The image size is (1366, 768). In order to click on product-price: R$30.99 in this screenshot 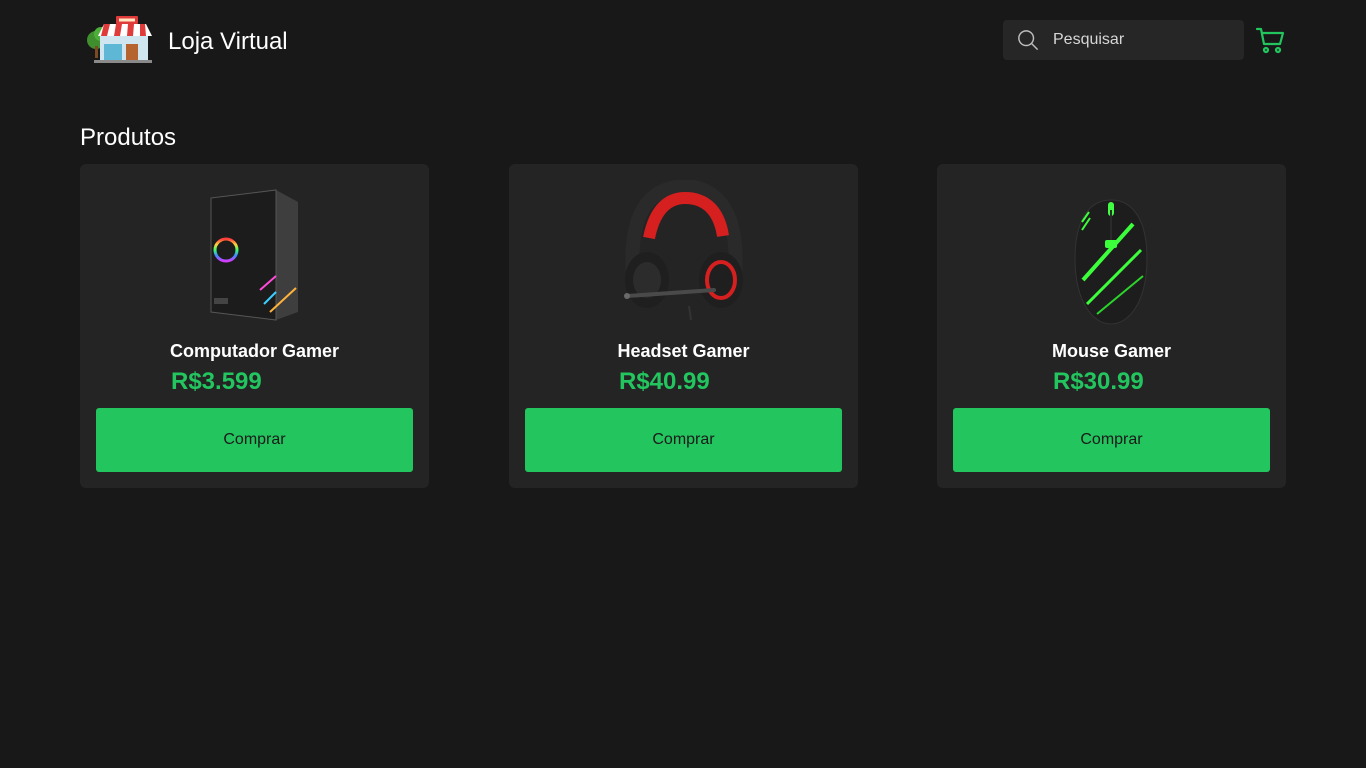, I will do `click(1098, 381)`.